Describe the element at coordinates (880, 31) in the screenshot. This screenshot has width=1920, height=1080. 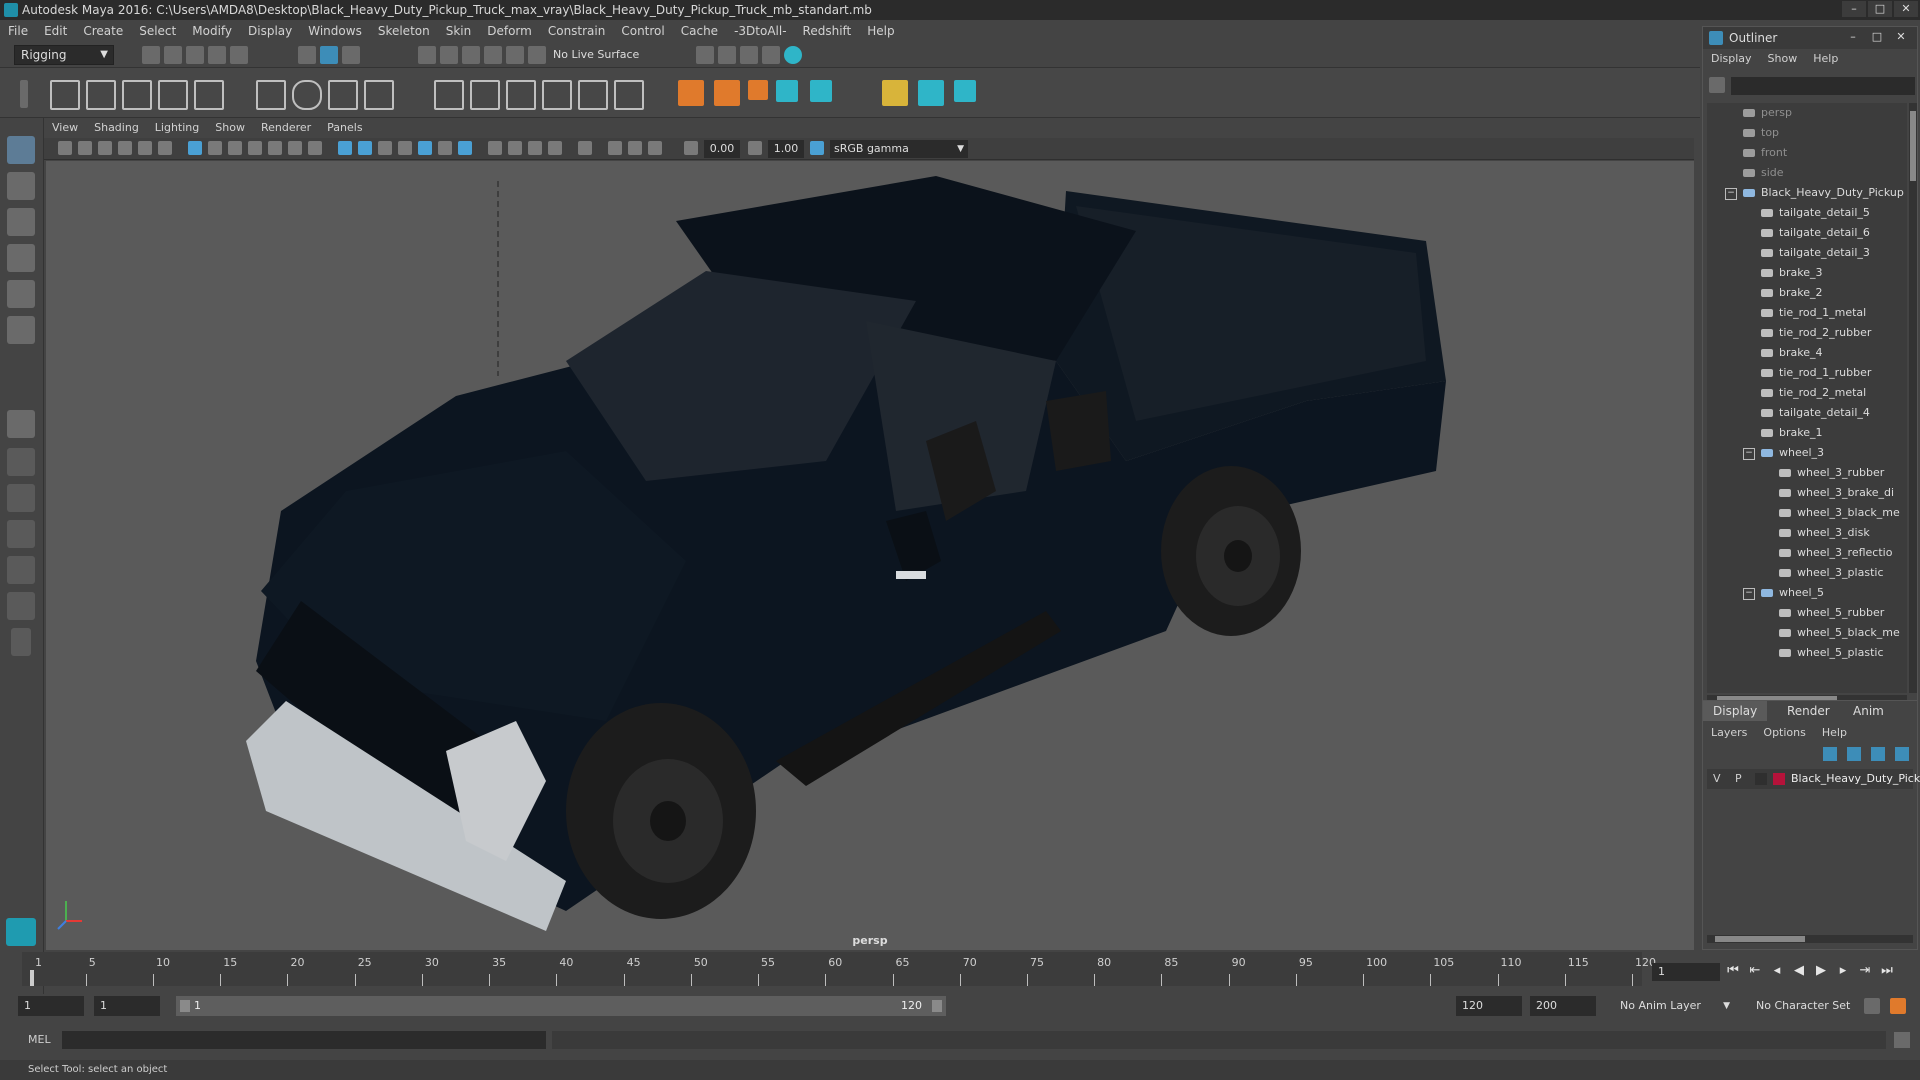
I see `menu-help: Help` at that location.